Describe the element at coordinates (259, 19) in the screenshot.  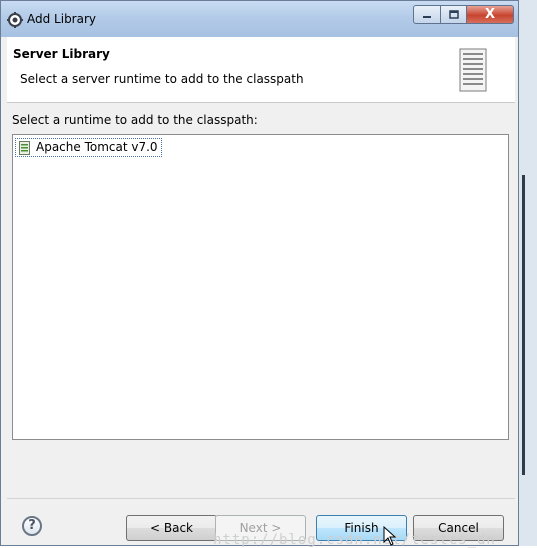
I see `title-bar: Add Library X` at that location.